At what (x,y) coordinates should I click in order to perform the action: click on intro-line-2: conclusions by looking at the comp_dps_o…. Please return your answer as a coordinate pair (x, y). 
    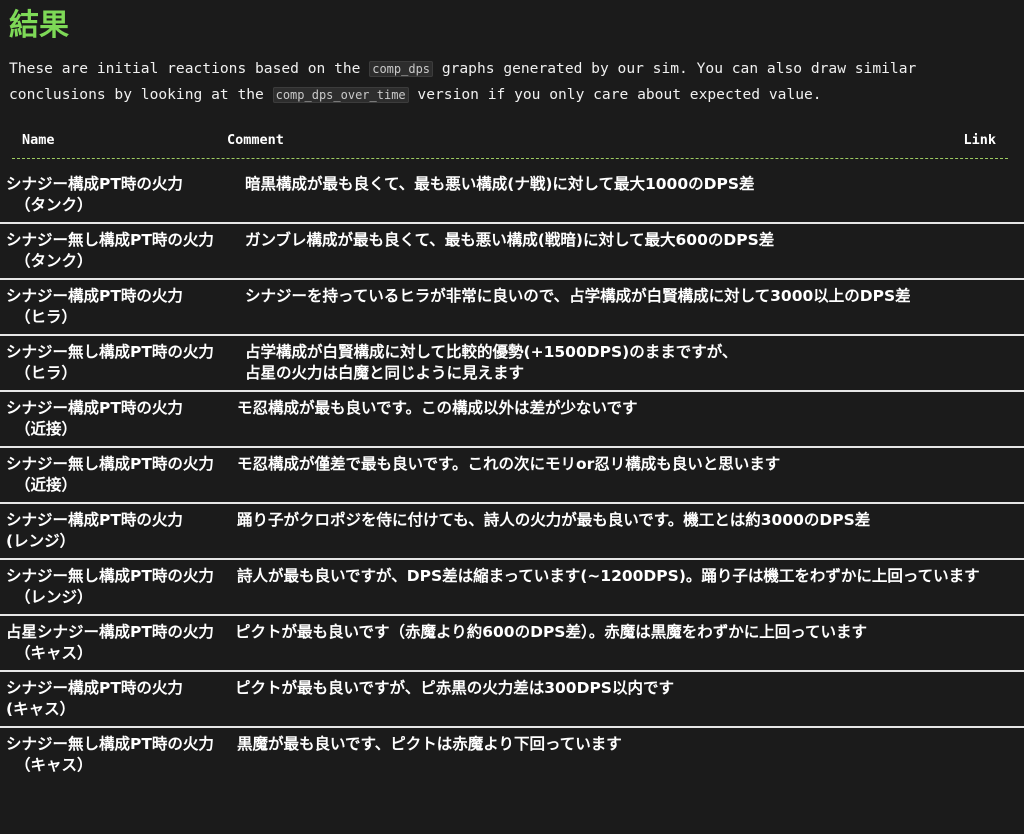
    Looking at the image, I should click on (514, 95).